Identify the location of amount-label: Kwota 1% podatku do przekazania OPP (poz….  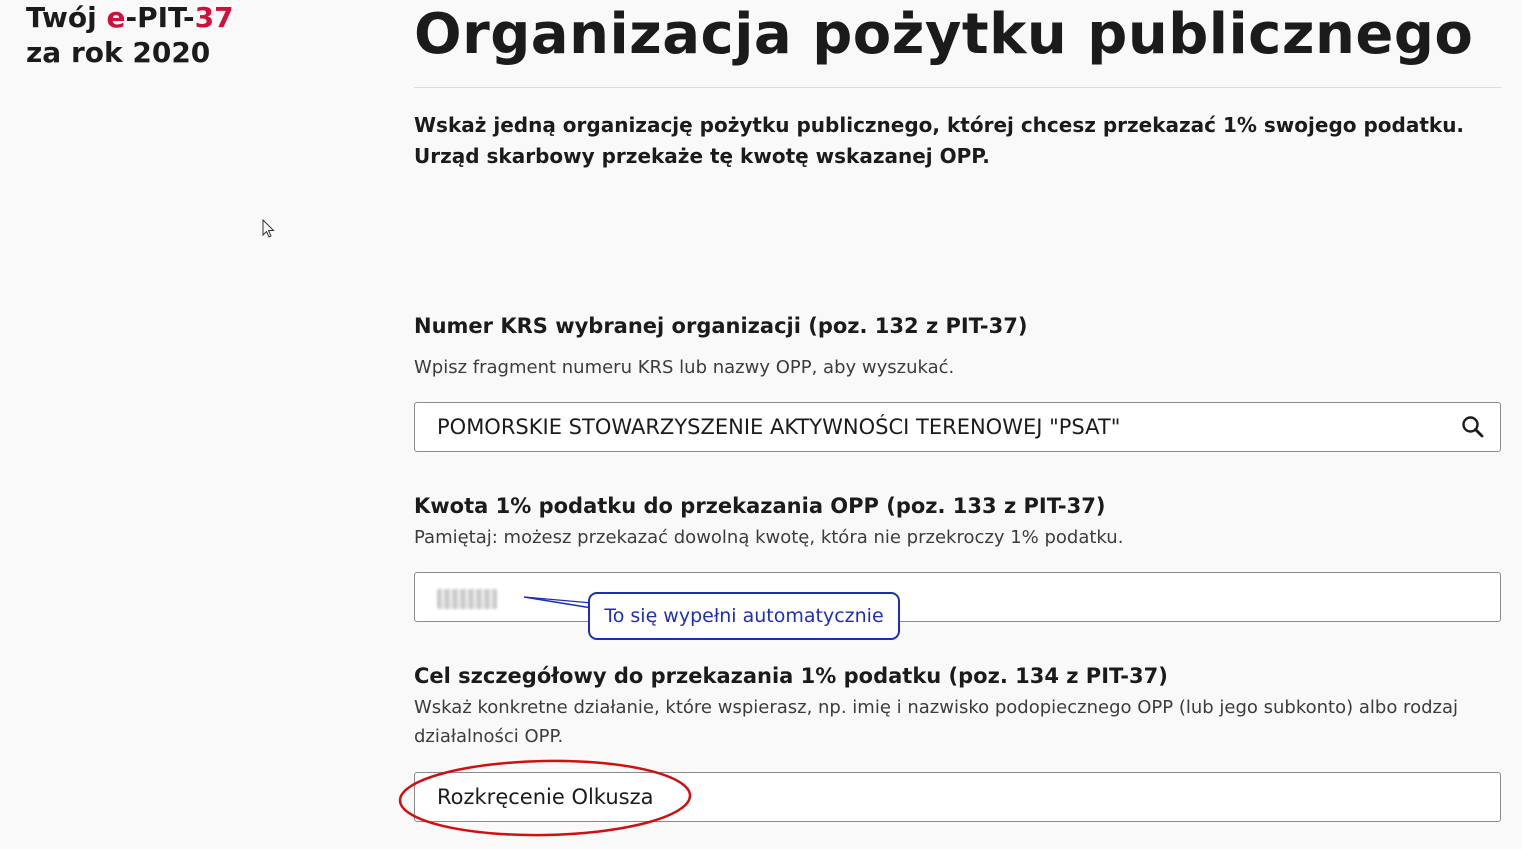
(760, 506).